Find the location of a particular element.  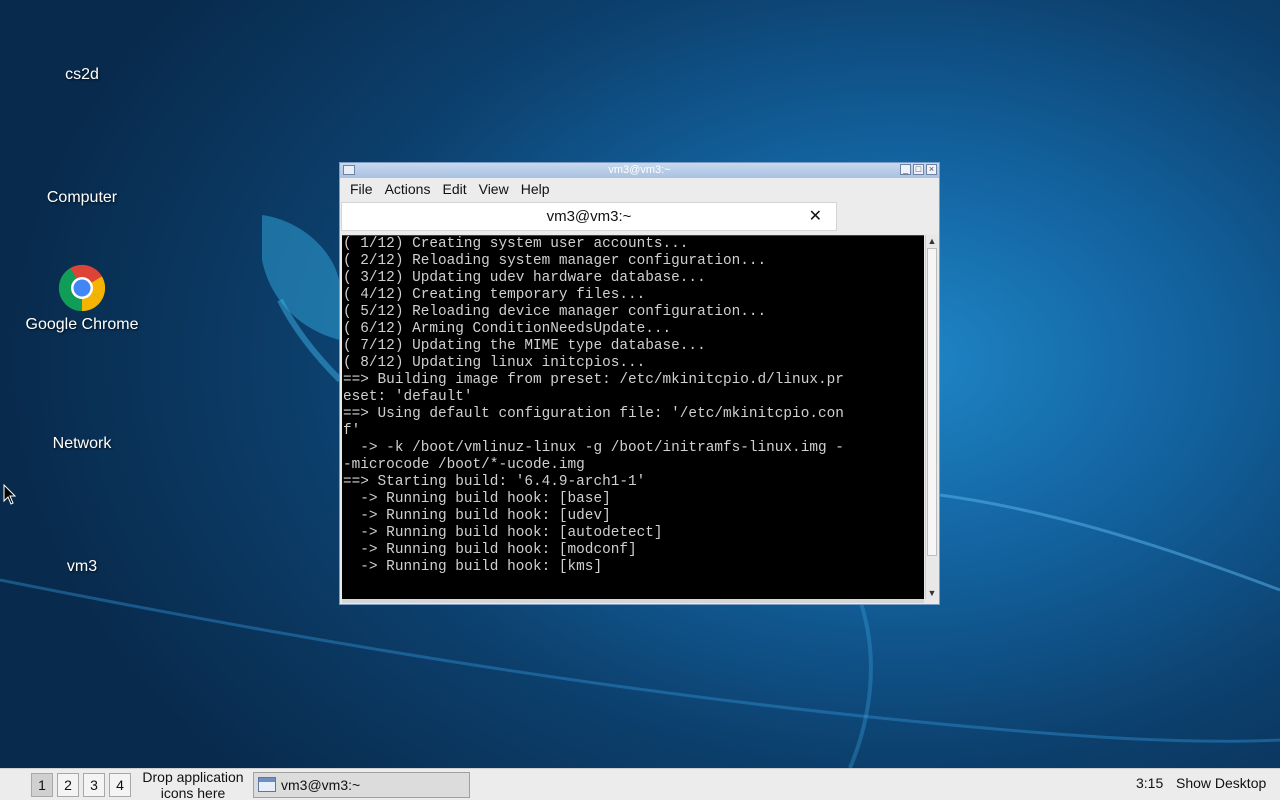

menu-edit: Edit is located at coordinates (454, 189).